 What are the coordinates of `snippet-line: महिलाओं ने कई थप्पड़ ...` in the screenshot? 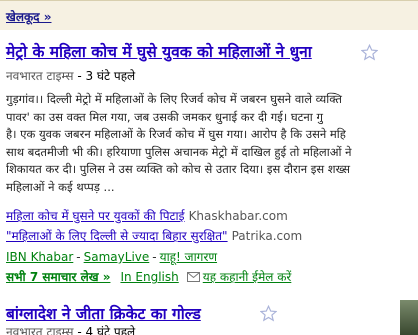 It's located at (60, 186).